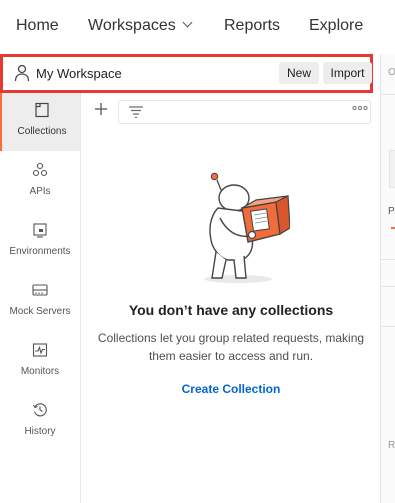 The height and width of the screenshot is (503, 395). Describe the element at coordinates (79, 73) in the screenshot. I see `workspace-title: My Workspace` at that location.